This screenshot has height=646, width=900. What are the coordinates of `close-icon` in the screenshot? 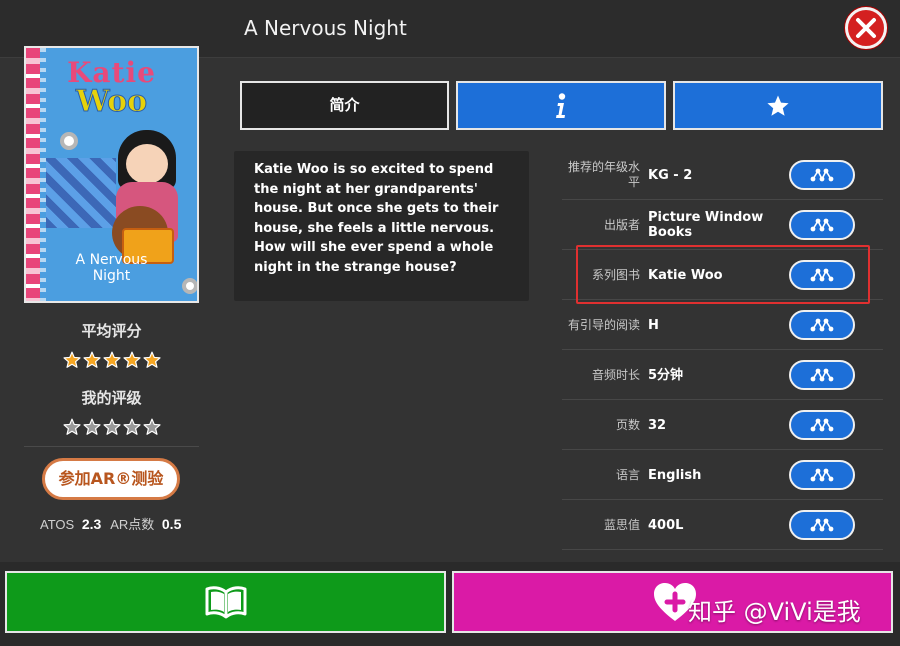 It's located at (866, 28).